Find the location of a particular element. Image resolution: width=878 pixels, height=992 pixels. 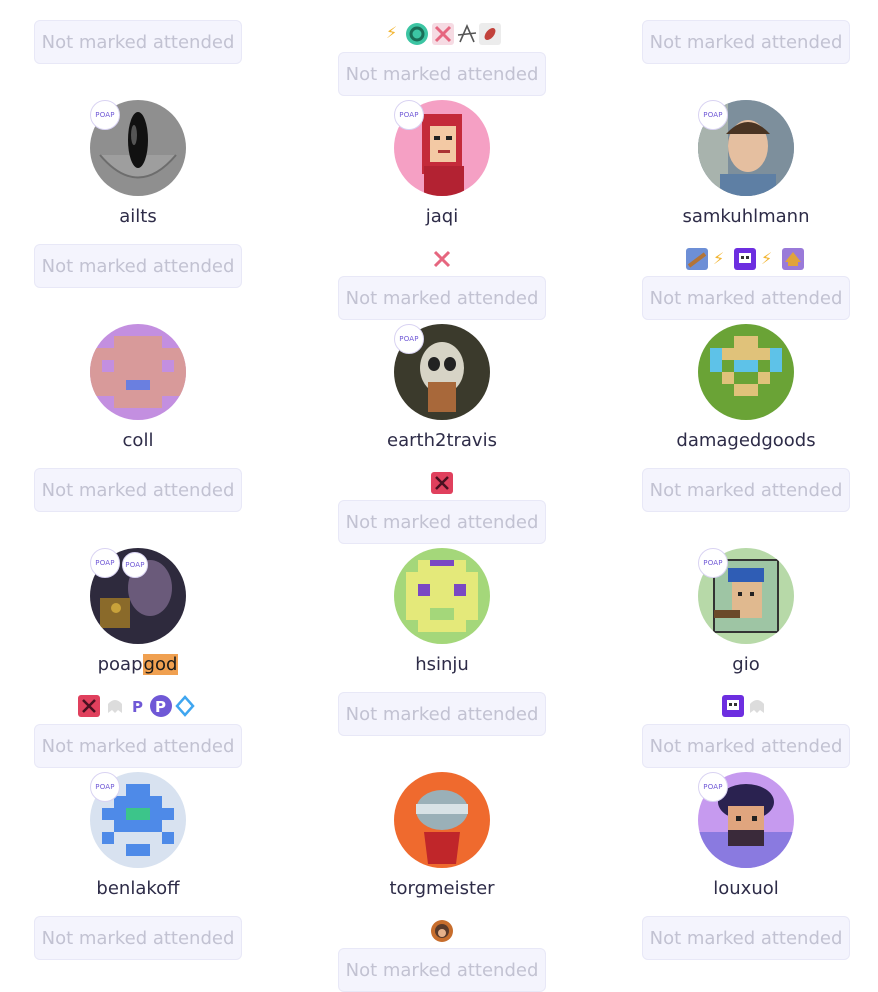

username: ailts is located at coordinates (138, 216).